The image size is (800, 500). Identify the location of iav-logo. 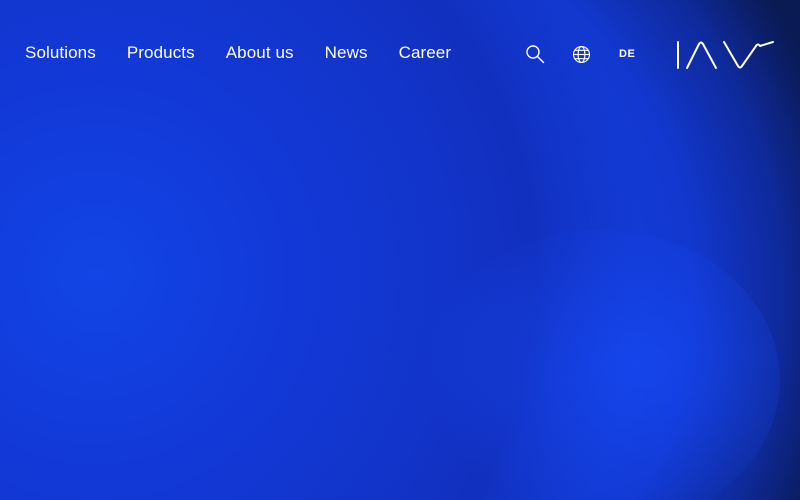
(726, 55).